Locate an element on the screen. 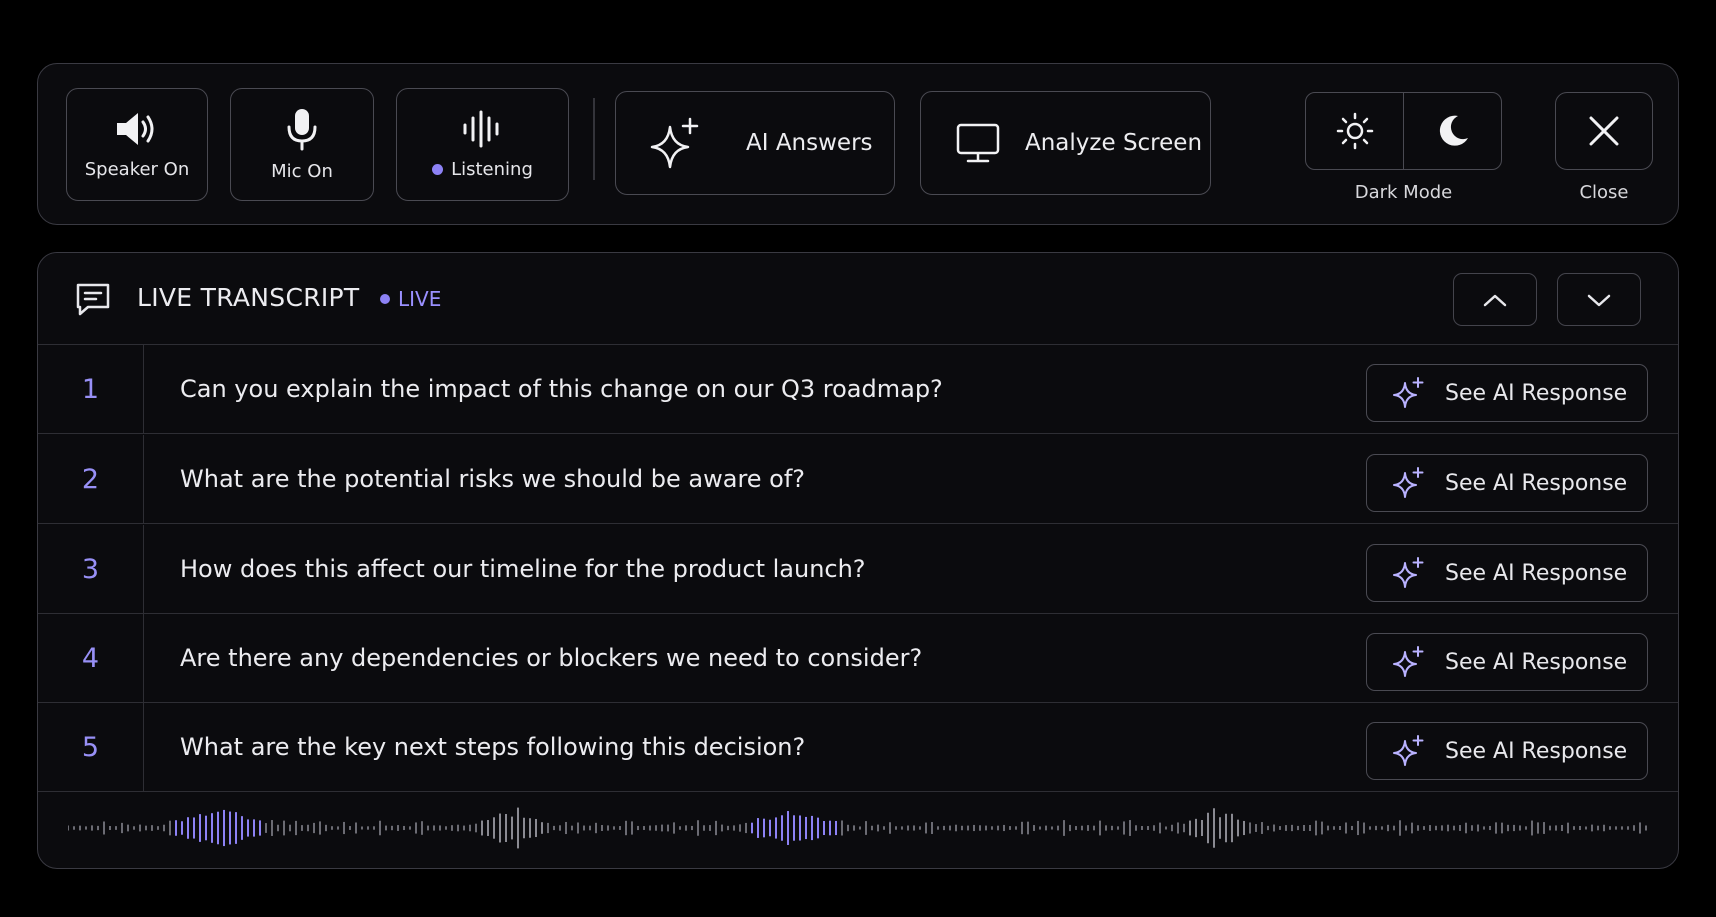 The height and width of the screenshot is (917, 1716). transcript-title: LIVE TRANSCRIPT is located at coordinates (248, 297).